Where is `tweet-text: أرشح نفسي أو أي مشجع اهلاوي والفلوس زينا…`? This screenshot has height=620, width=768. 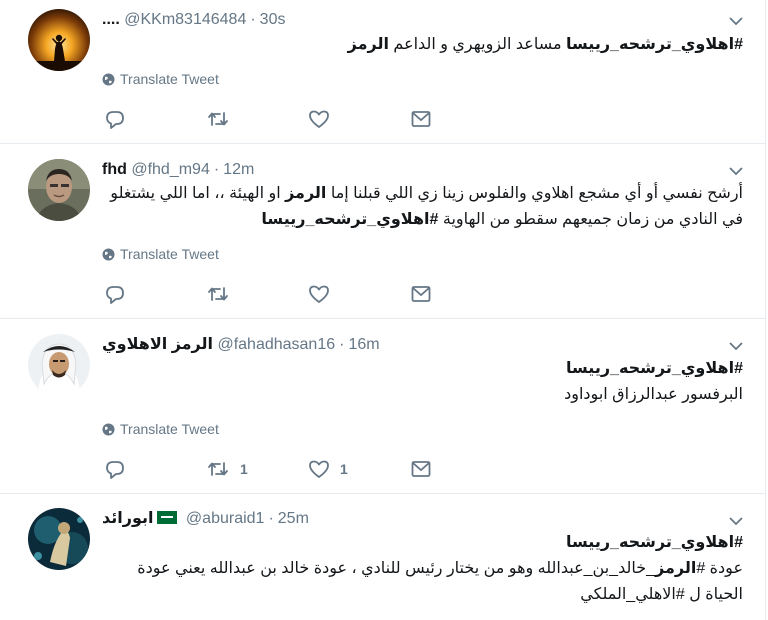 tweet-text: أرشح نفسي أو أي مشجع اهلاوي والفلوس زينا… is located at coordinates (422, 207).